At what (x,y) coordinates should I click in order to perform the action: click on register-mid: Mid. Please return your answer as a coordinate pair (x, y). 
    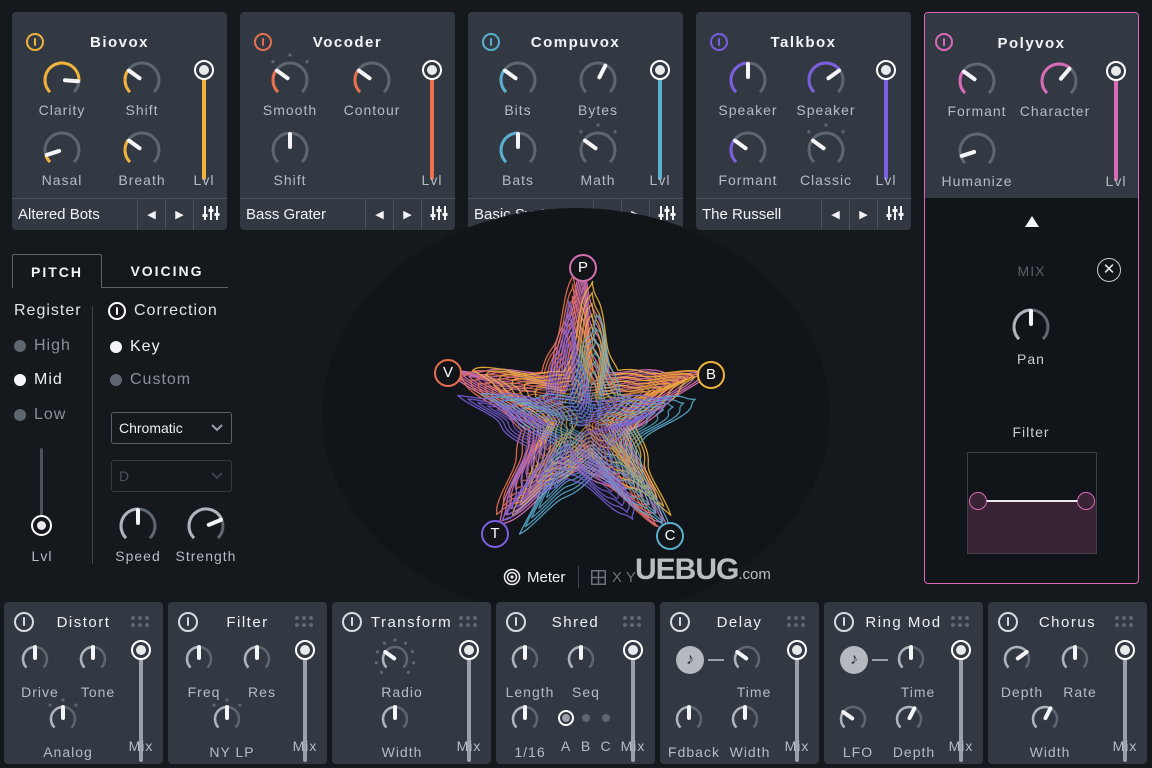
    Looking at the image, I should click on (38, 380).